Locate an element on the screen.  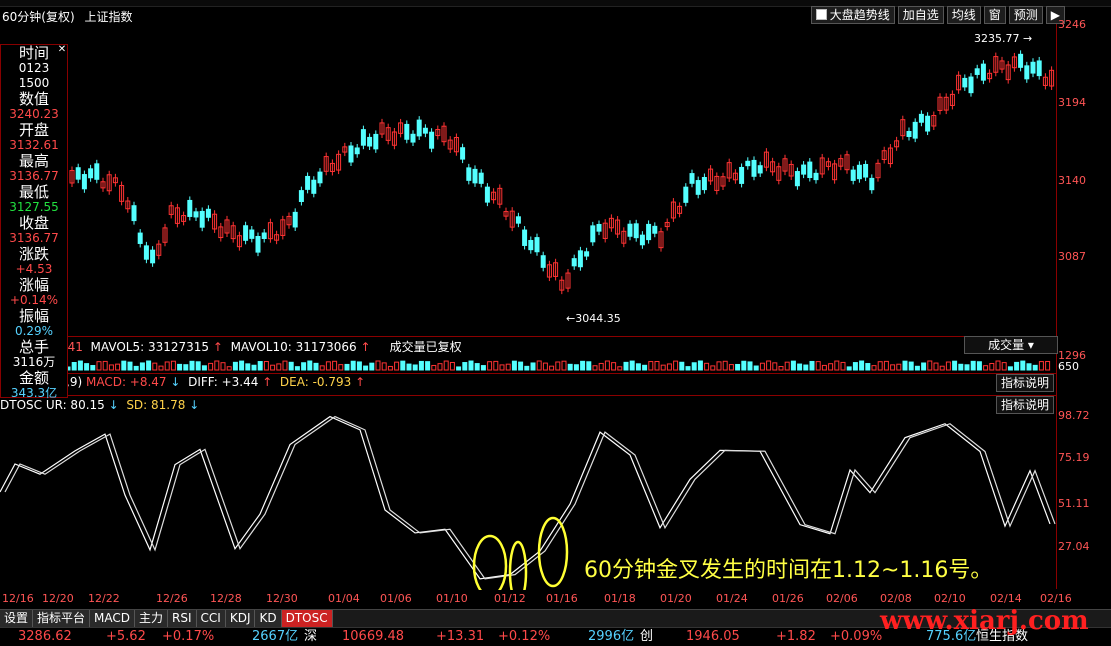
tab-4: RSI is located at coordinates (182, 618).